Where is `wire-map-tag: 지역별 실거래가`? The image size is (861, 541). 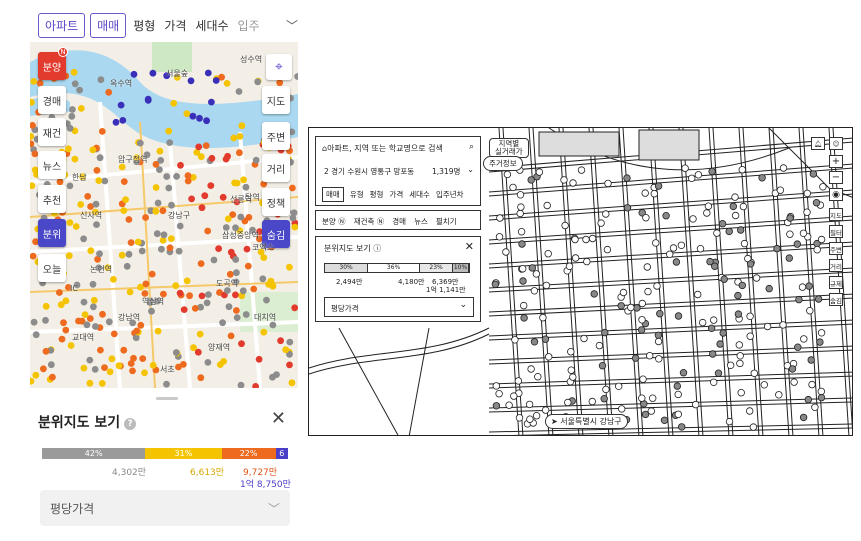 wire-map-tag: 지역별 실거래가 is located at coordinates (509, 148).